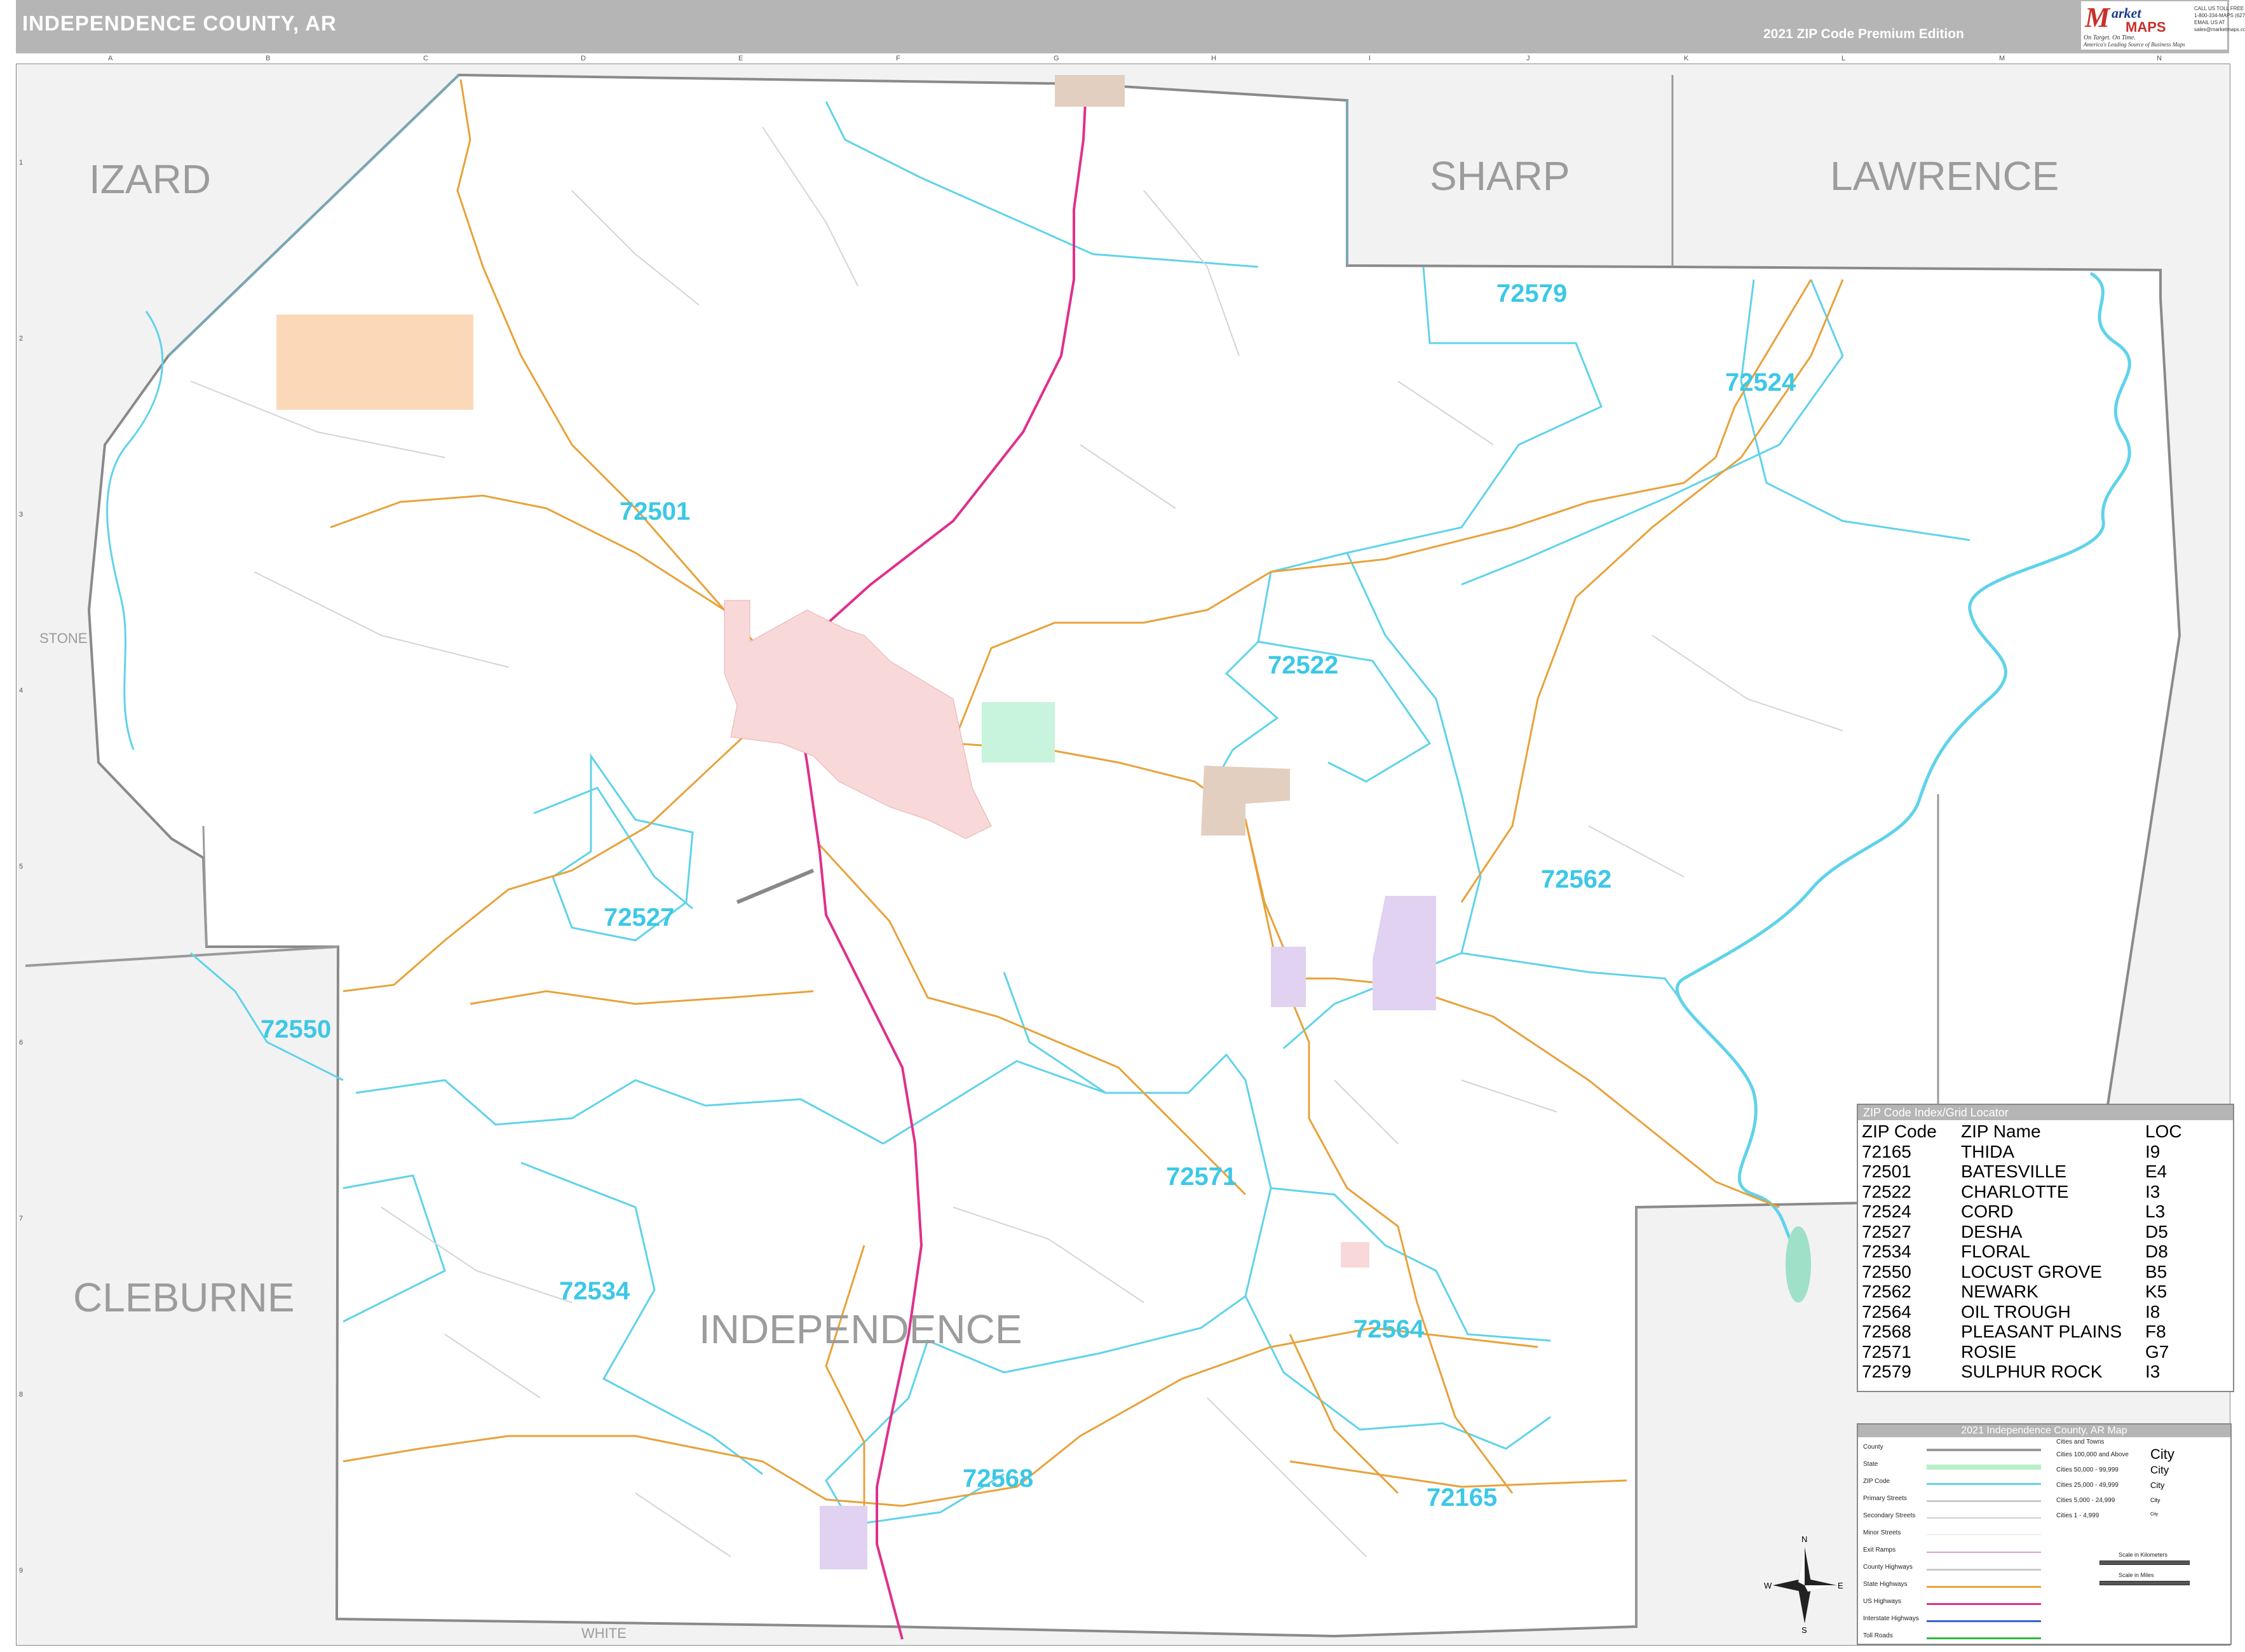 Image resolution: width=2245 pixels, height=1652 pixels. What do you see at coordinates (1891, 1619) in the screenshot?
I see `legend-item: Interstate Highways` at bounding box center [1891, 1619].